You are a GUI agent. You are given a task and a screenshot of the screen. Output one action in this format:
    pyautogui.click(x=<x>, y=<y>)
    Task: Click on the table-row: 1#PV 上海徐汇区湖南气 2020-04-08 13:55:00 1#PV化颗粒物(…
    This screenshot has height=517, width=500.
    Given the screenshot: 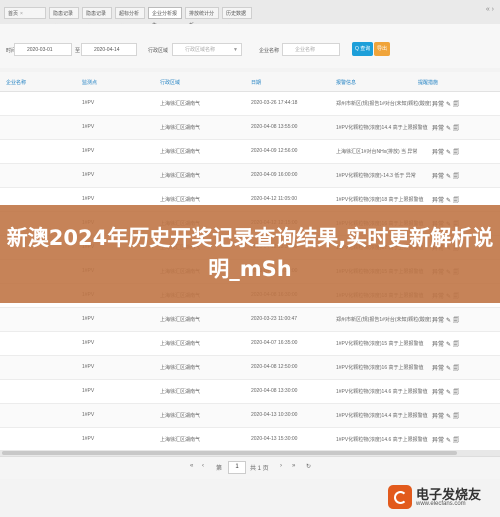 What is the action you would take?
    pyautogui.click(x=250, y=128)
    